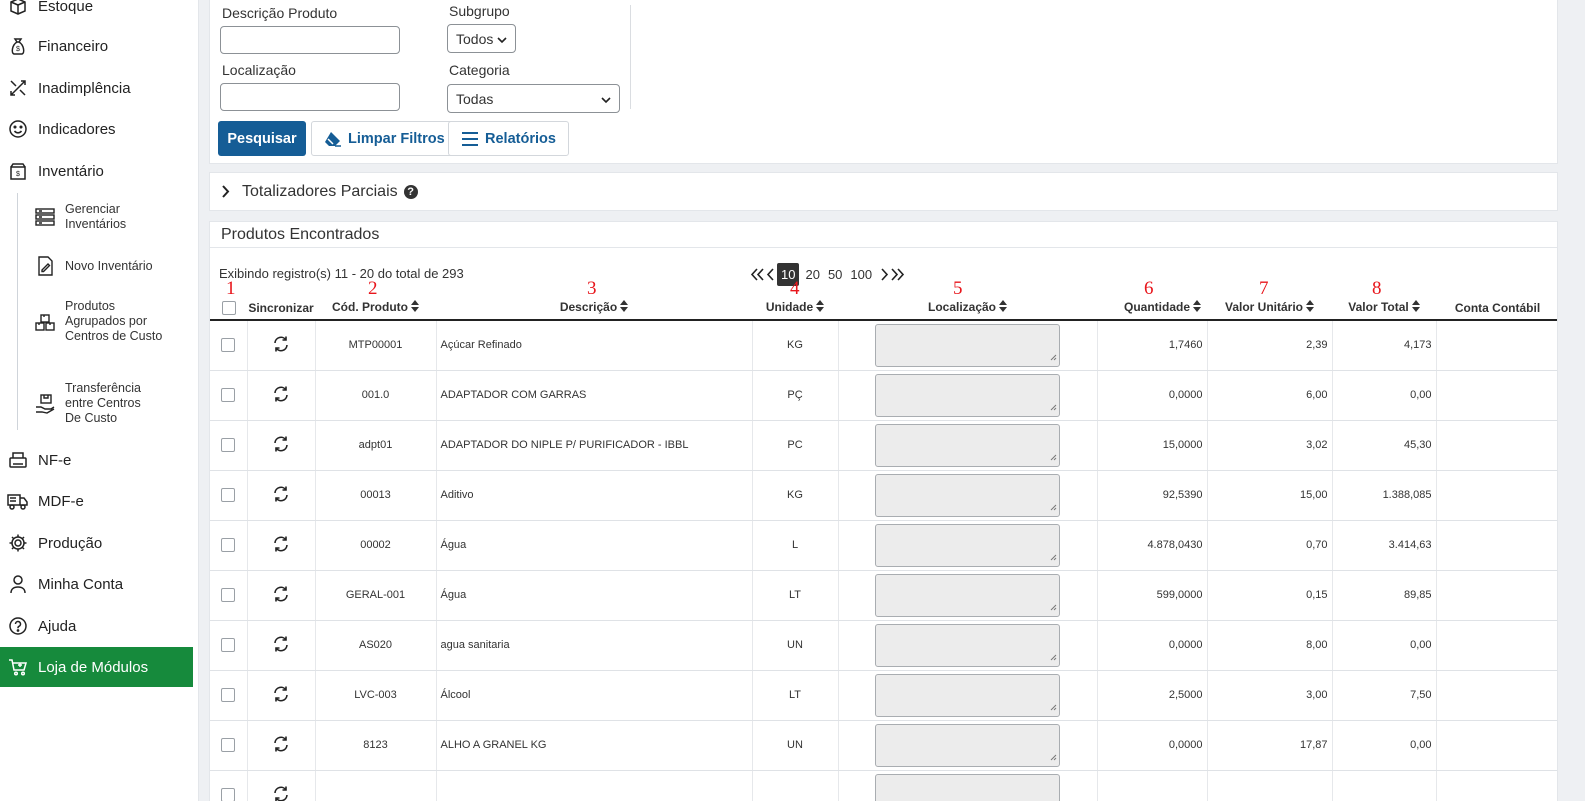 The image size is (1585, 801). What do you see at coordinates (96, 460) in the screenshot?
I see `sidebar-item-nfe: NF-e` at bounding box center [96, 460].